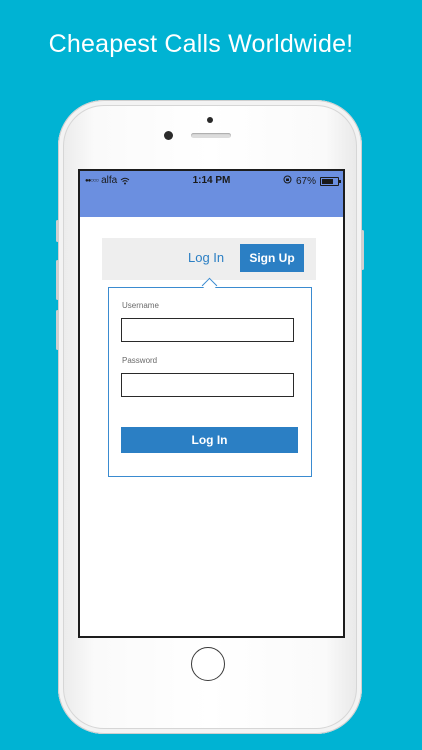 The image size is (422, 750). What do you see at coordinates (207, 330) in the screenshot?
I see `username-input` at bounding box center [207, 330].